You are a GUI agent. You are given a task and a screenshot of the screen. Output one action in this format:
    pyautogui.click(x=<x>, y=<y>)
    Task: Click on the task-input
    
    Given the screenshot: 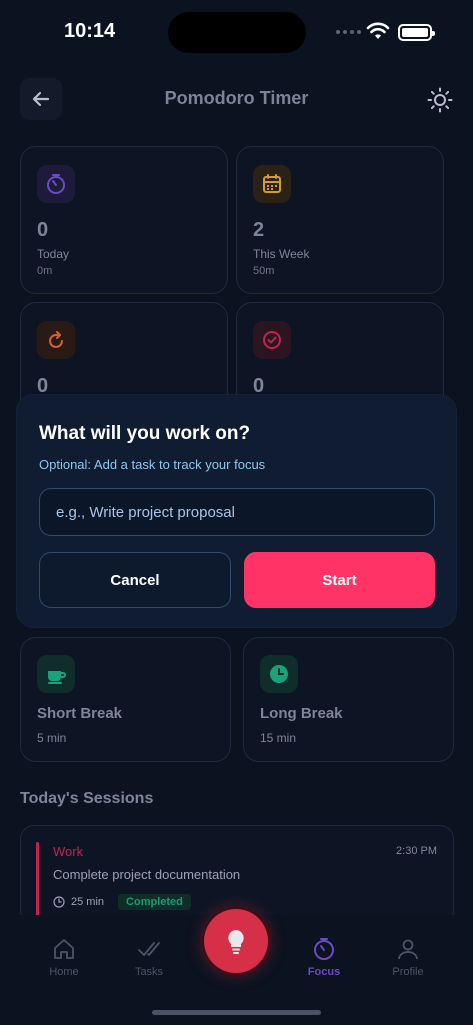 What is the action you would take?
    pyautogui.click(x=237, y=512)
    